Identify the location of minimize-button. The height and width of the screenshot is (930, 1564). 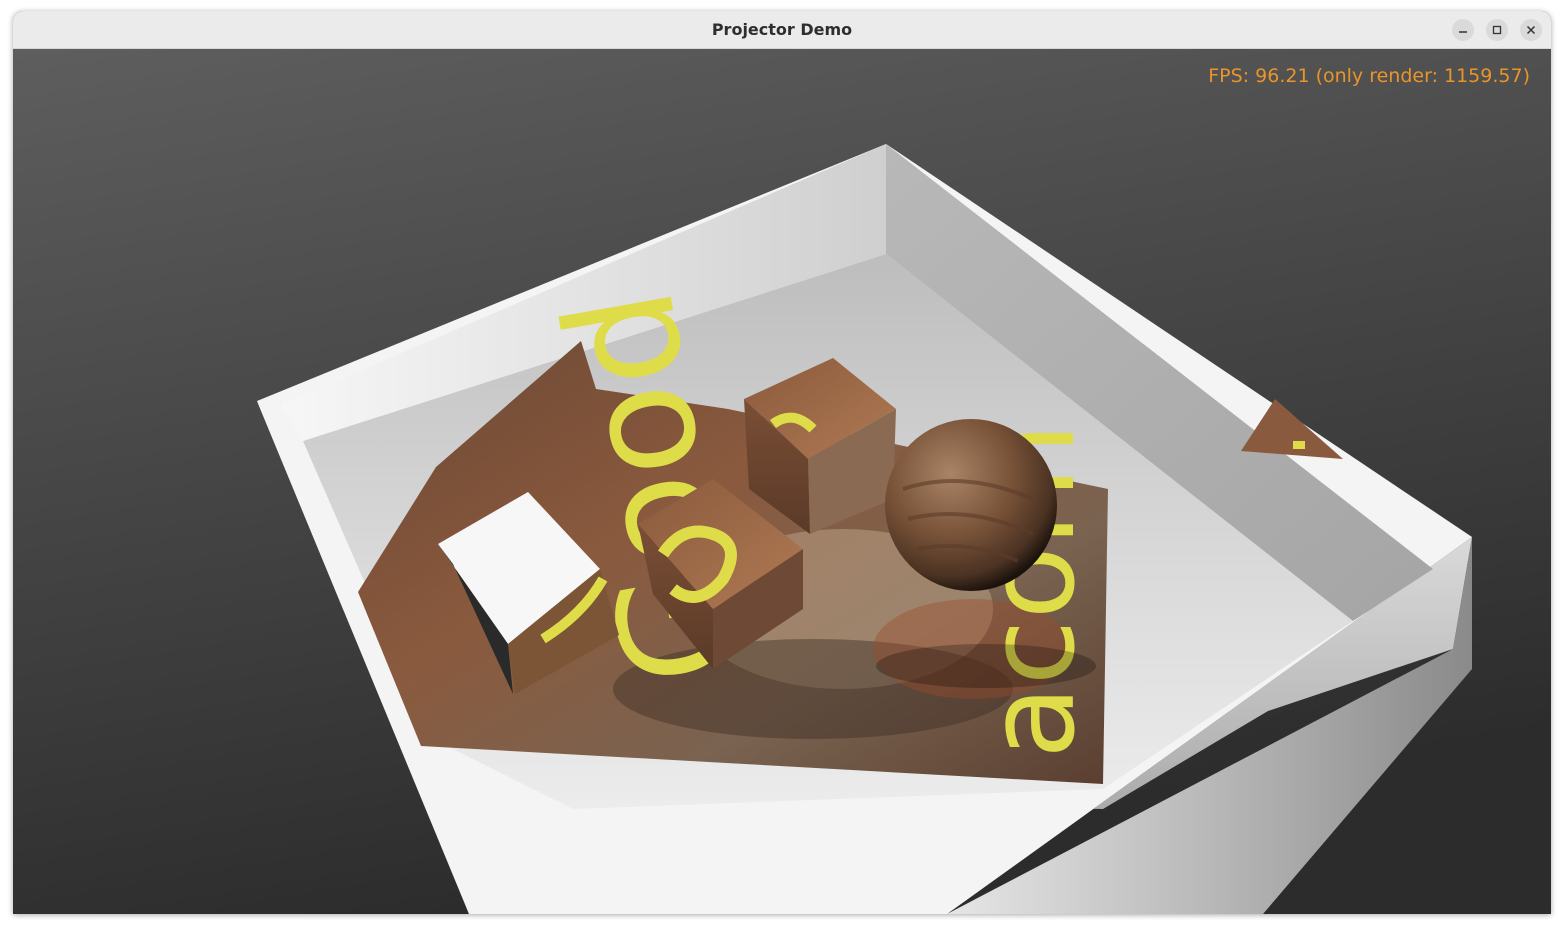
(1463, 30).